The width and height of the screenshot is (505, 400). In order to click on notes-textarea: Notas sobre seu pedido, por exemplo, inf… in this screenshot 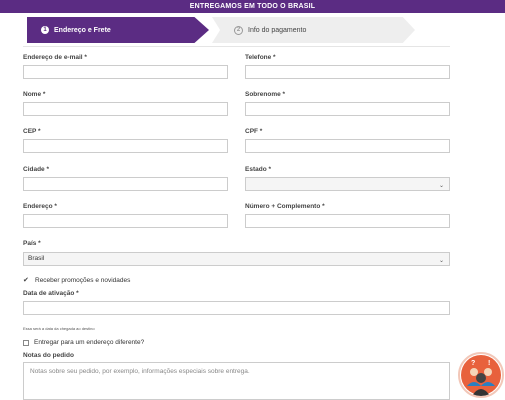, I will do `click(236, 381)`.